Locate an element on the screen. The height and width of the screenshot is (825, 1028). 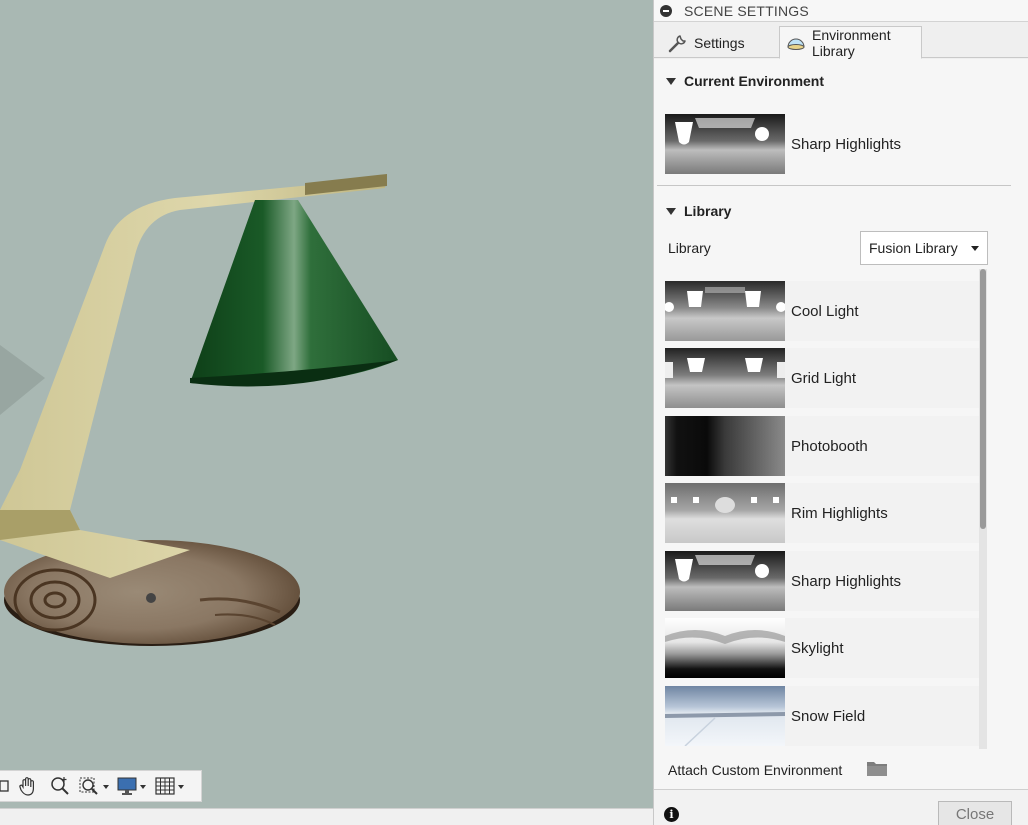
fit-icon is located at coordinates (95, 786).